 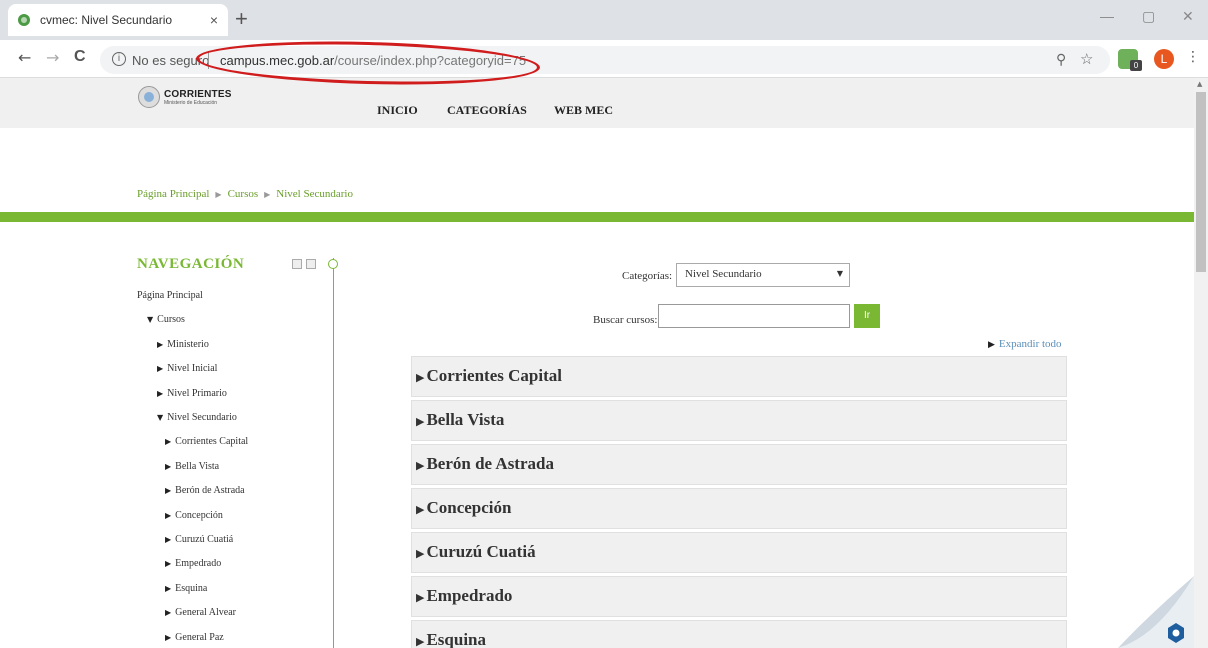 What do you see at coordinates (191, 102) in the screenshot?
I see `logo-subtitle: Ministerio de Educación` at bounding box center [191, 102].